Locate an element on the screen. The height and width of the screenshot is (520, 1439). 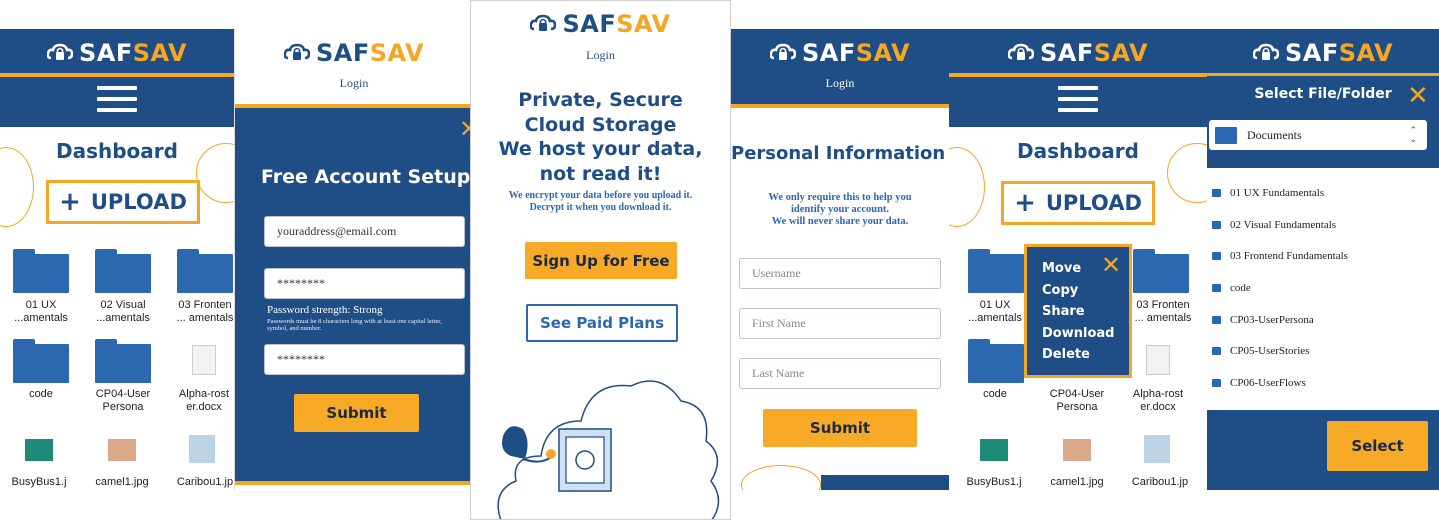
list-item: CP03-UserPersona is located at coordinates (1263, 320).